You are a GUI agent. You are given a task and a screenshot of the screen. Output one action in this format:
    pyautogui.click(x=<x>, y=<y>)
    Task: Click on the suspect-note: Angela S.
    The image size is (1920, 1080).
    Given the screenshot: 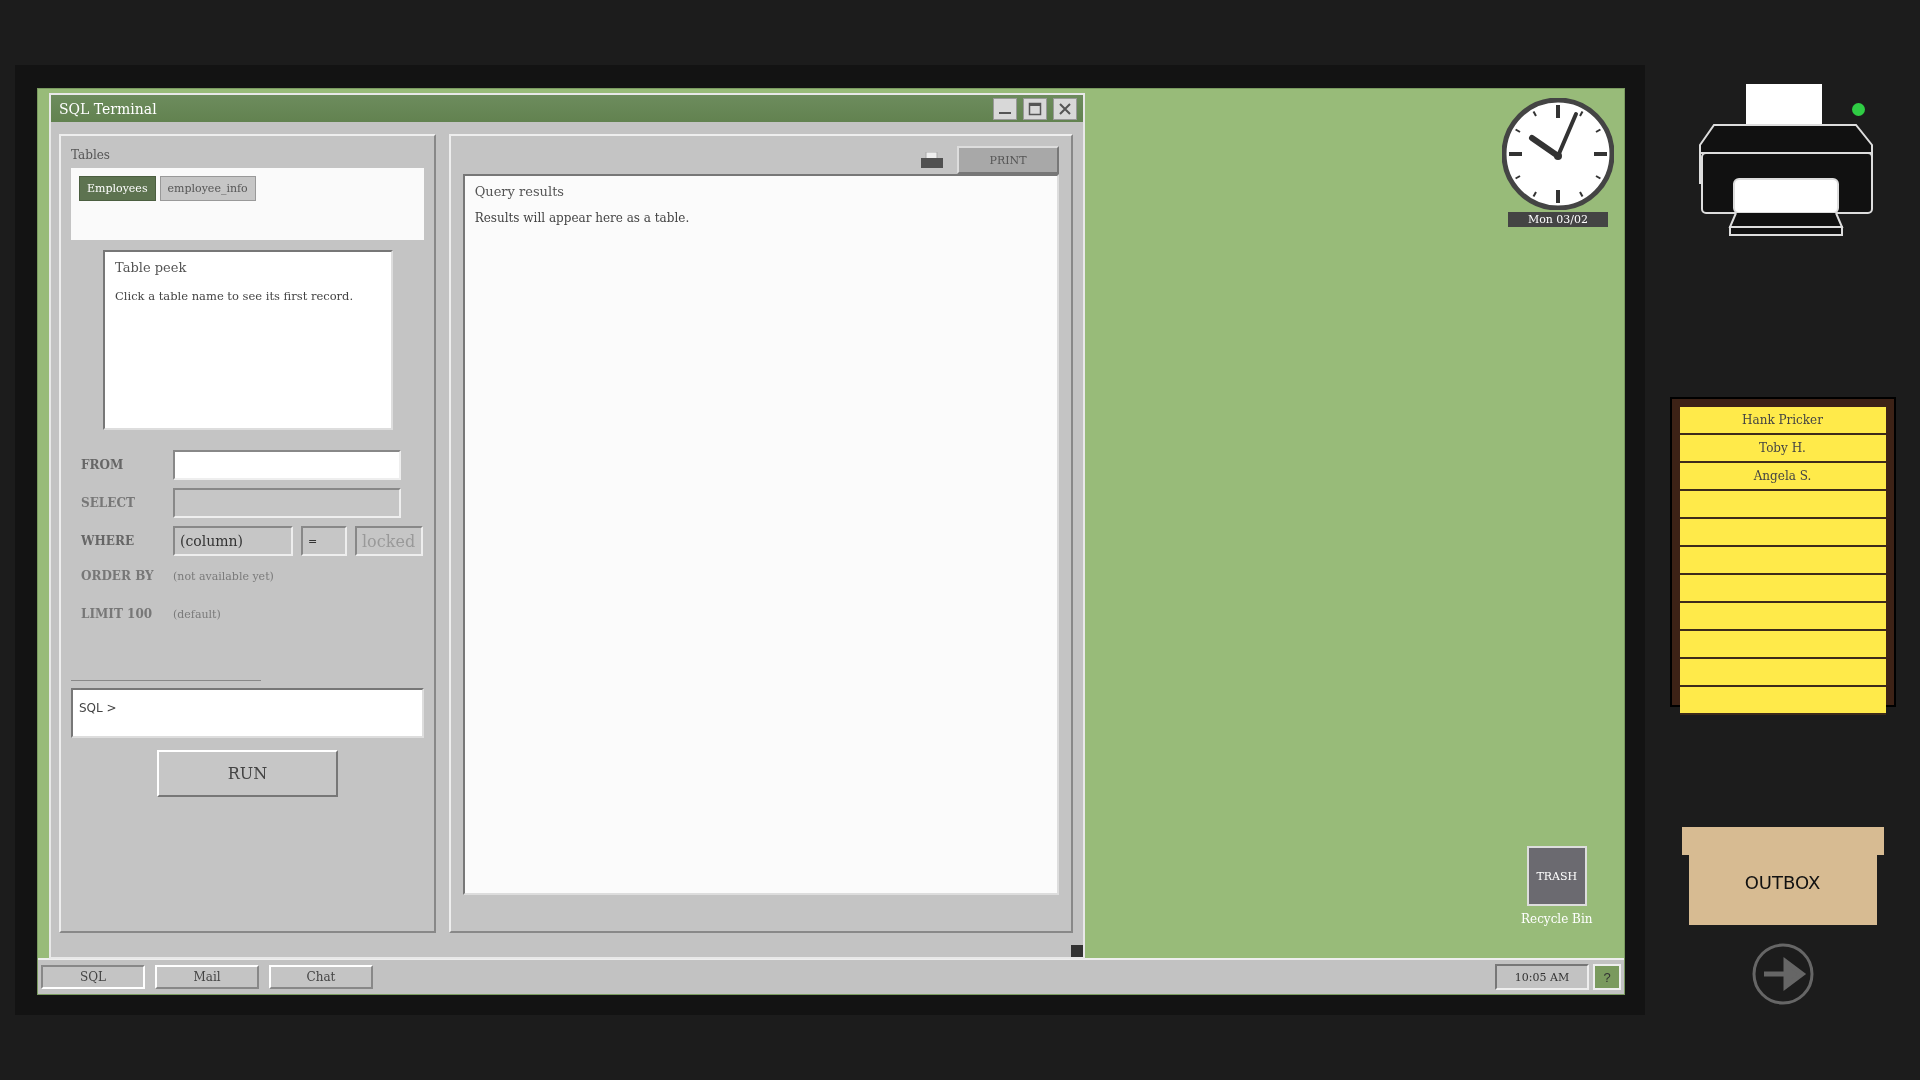 What is the action you would take?
    pyautogui.click(x=1782, y=477)
    